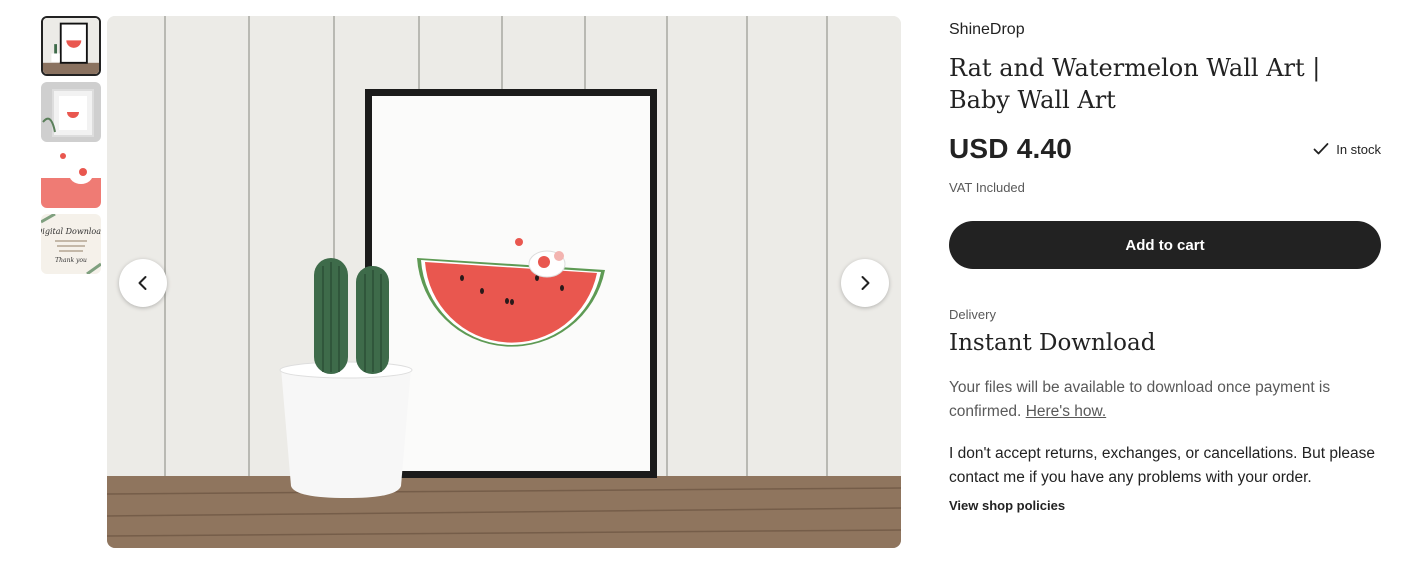 The height and width of the screenshot is (575, 1422). Describe the element at coordinates (1066, 411) in the screenshot. I see `heres-how-link: Here's how.` at that location.